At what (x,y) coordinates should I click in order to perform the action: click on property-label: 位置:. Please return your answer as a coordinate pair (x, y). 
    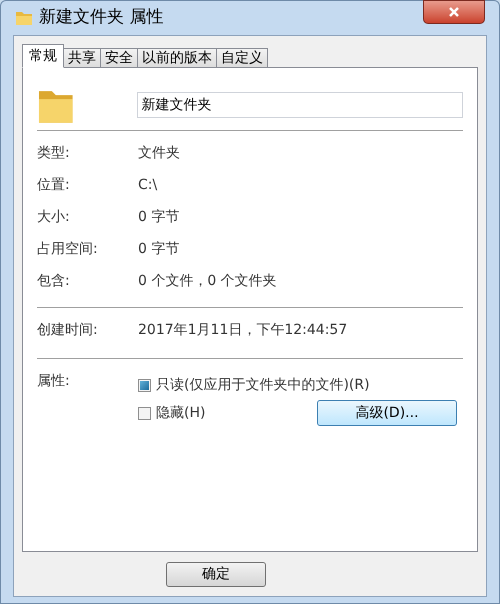
    Looking at the image, I should click on (54, 185).